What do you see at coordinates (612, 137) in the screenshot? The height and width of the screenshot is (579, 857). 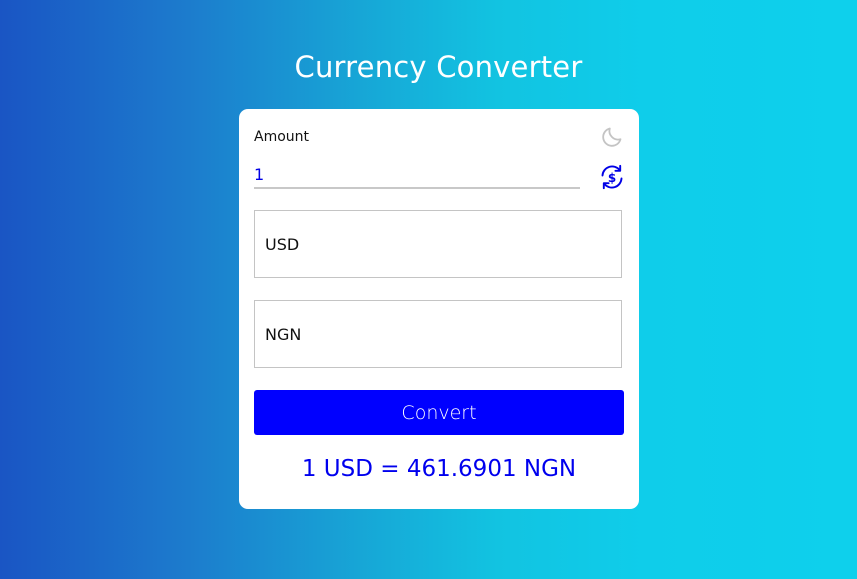 I see `moon-icon` at bounding box center [612, 137].